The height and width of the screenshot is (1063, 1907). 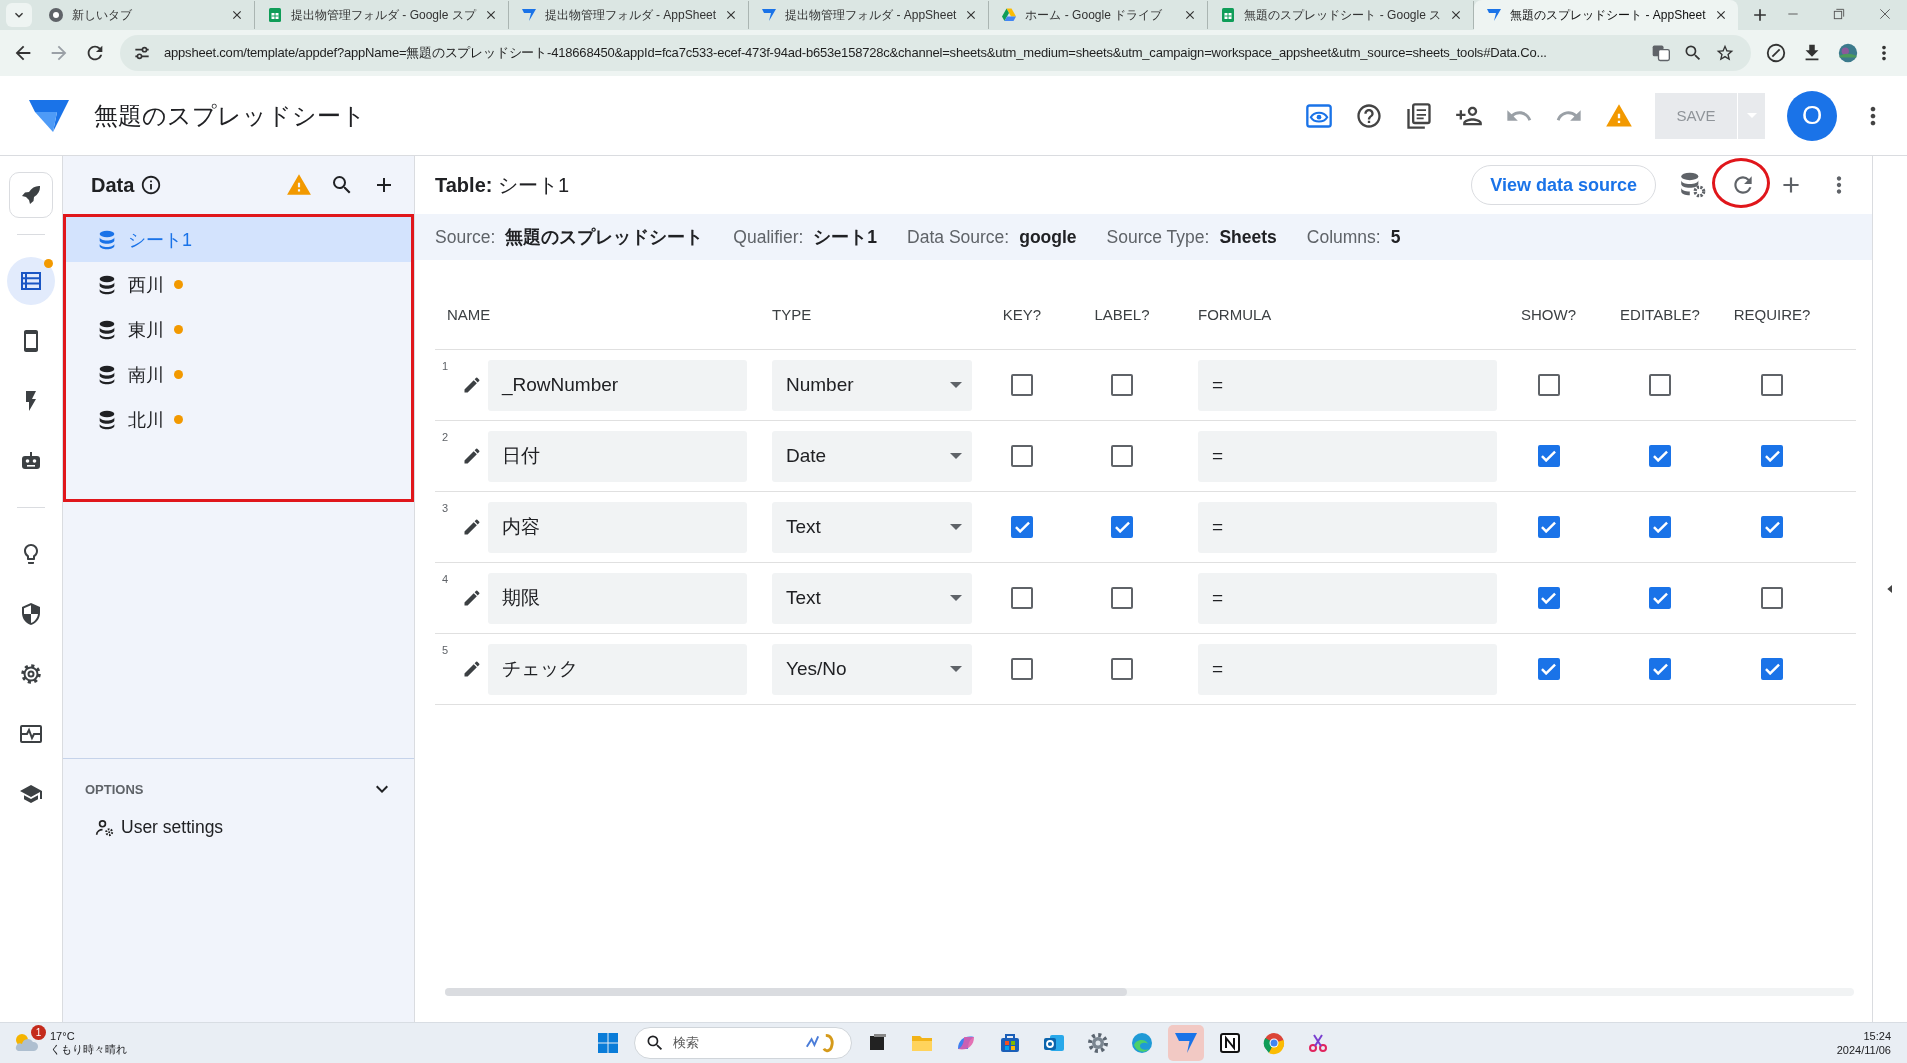 I want to click on star-icon, so click(x=1725, y=53).